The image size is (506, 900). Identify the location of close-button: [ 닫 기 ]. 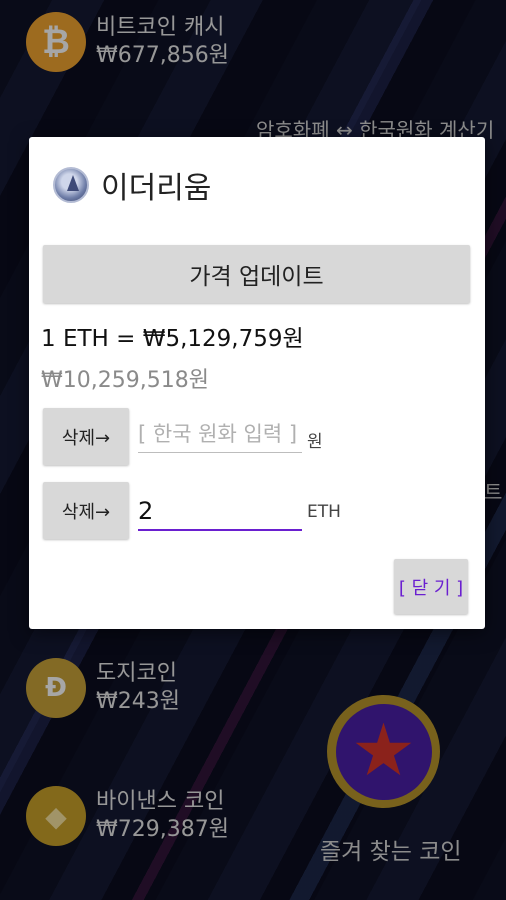
(431, 586).